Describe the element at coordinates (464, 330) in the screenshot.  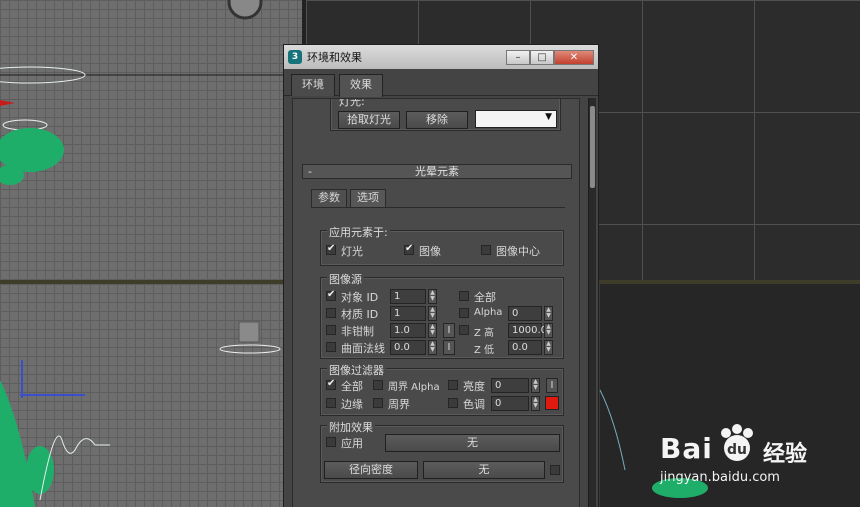
I see `z-high-checkbox` at that location.